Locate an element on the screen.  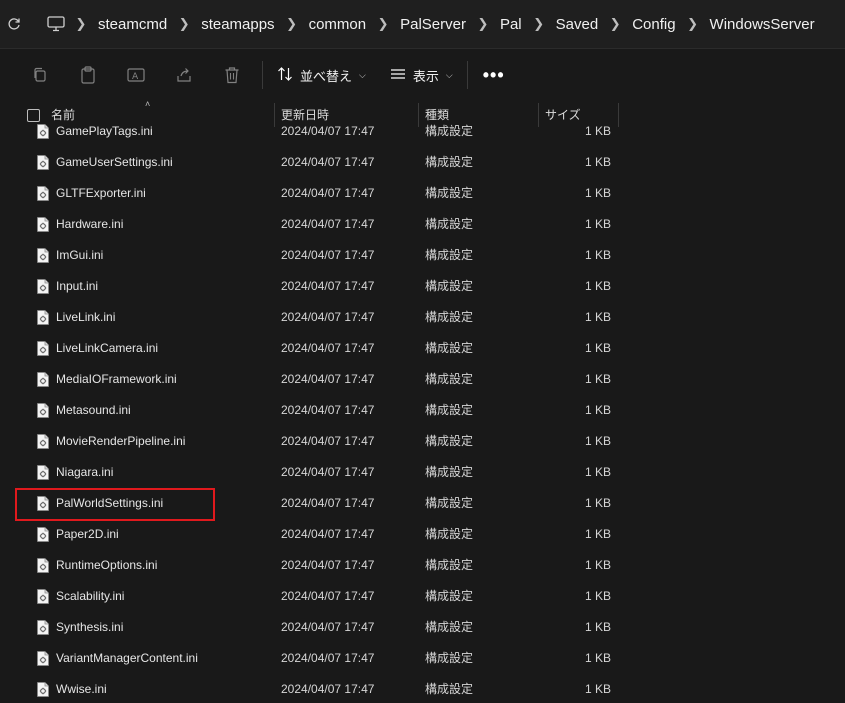
breadcrumb-item-steamapps: steamapps is located at coordinates (237, 24).